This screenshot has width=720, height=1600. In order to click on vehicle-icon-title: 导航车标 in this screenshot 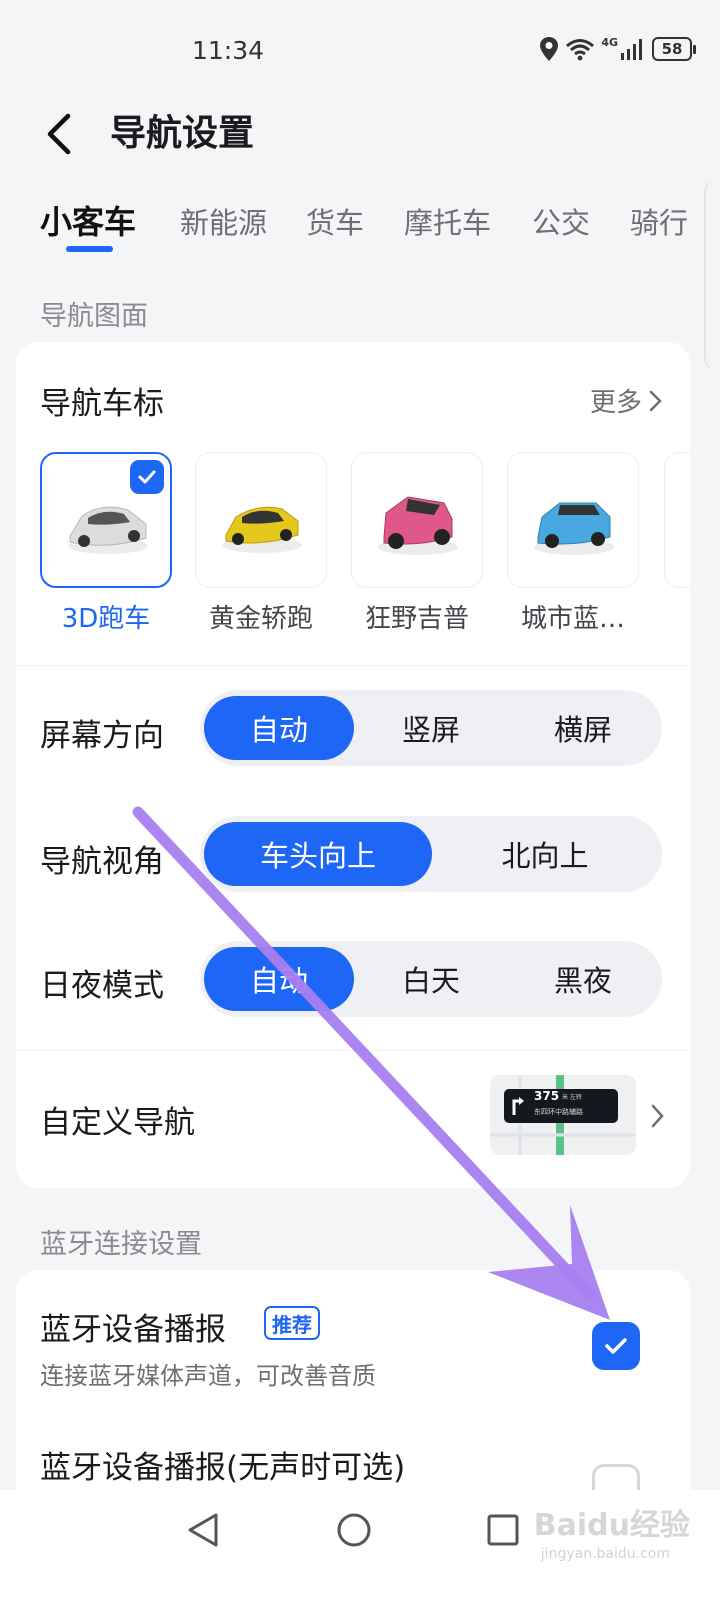, I will do `click(102, 404)`.